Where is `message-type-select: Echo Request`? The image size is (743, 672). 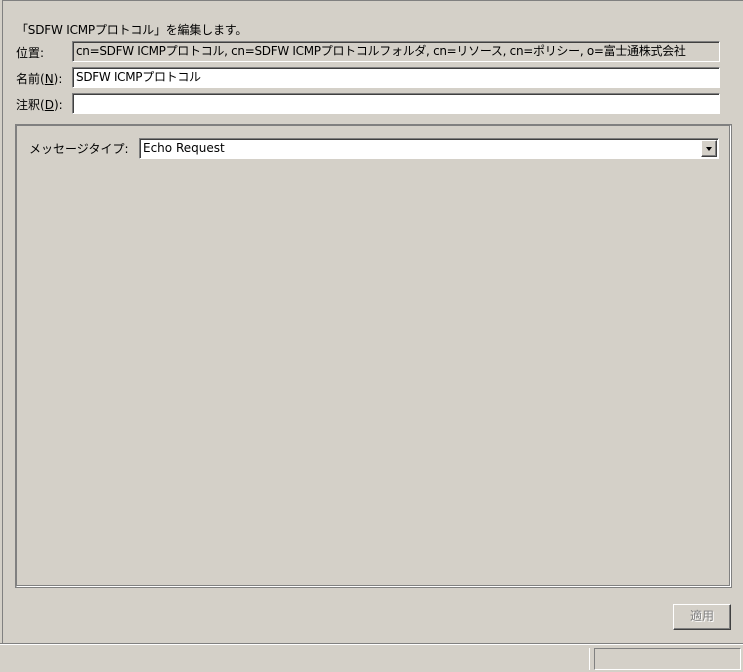 message-type-select: Echo Request is located at coordinates (429, 148).